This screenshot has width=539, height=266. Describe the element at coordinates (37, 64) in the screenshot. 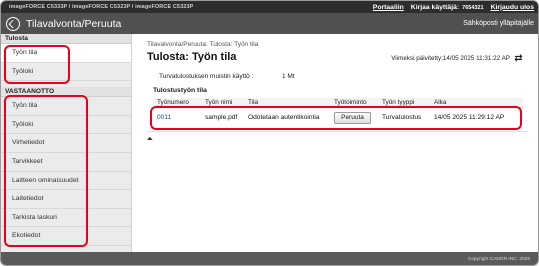

I see `highlight-print-items` at that location.